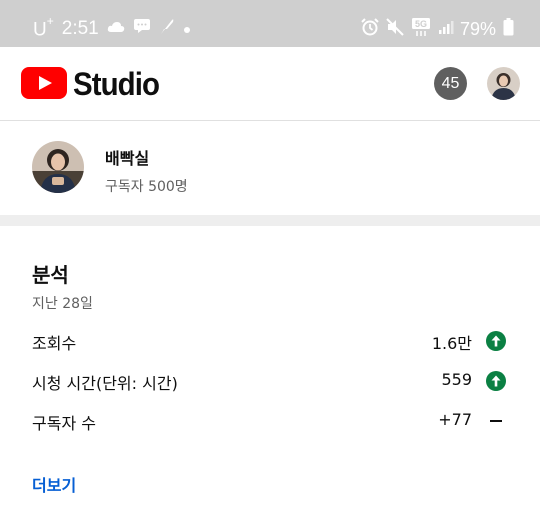 Image resolution: width=540 pixels, height=525 pixels. Describe the element at coordinates (503, 83) in the screenshot. I see `account-avatar` at that location.